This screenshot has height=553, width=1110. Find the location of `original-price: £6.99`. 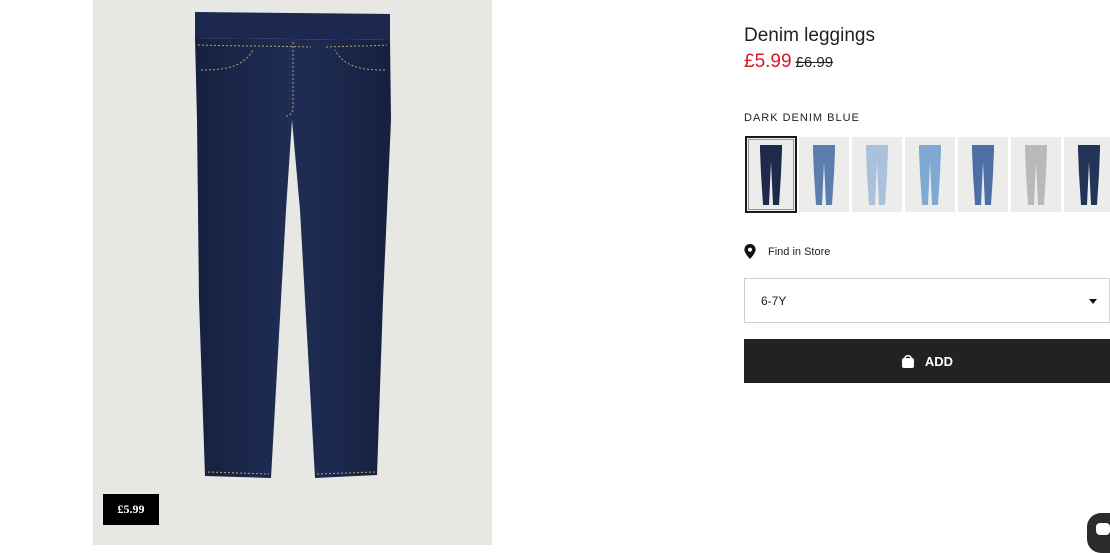

original-price: £6.99 is located at coordinates (814, 62).